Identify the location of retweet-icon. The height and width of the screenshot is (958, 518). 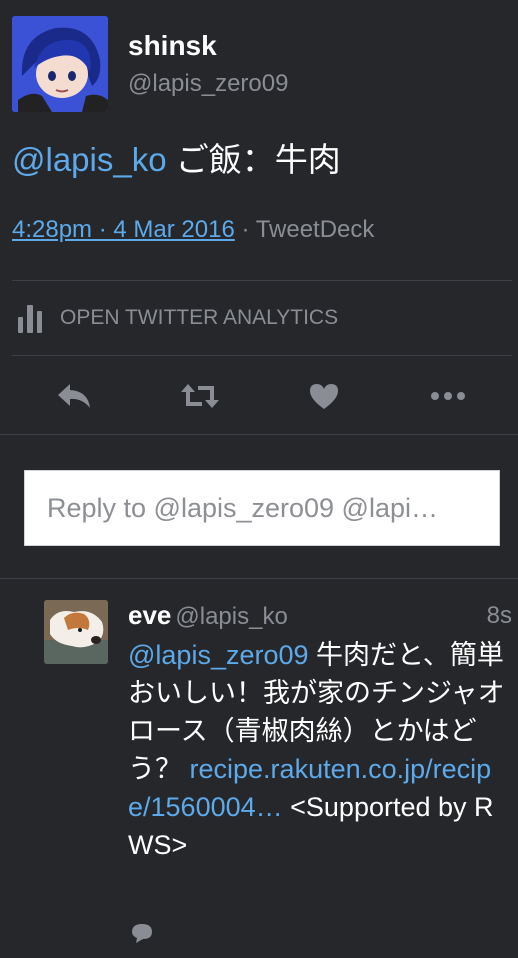
(200, 396).